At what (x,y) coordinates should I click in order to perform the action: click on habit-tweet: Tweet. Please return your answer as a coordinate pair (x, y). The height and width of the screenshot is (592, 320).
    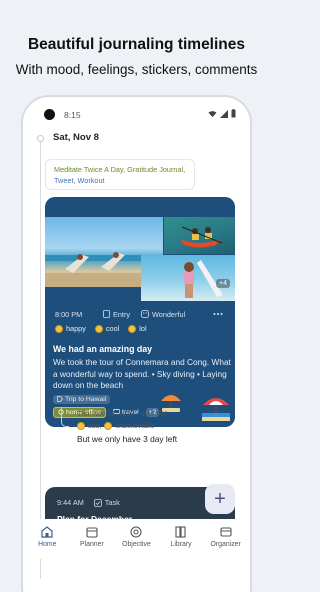
    Looking at the image, I should click on (64, 180).